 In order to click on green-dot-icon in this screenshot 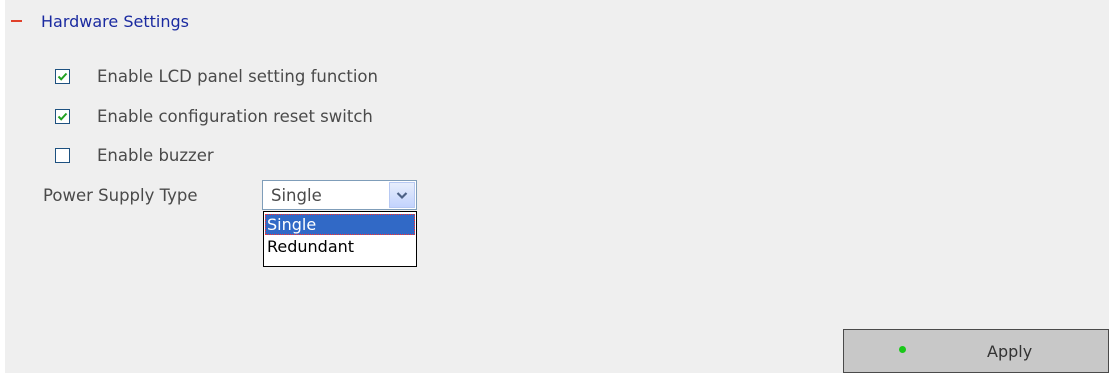, I will do `click(902, 349)`.